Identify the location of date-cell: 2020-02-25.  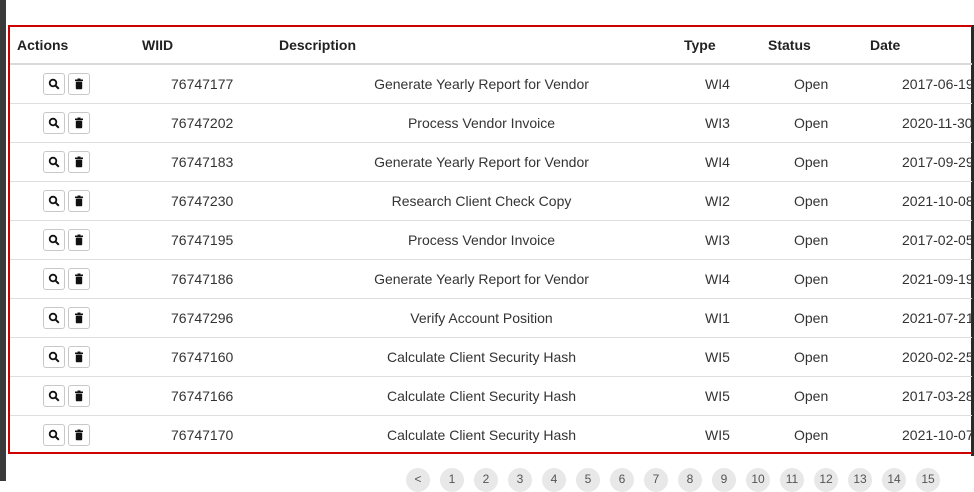
(921, 357).